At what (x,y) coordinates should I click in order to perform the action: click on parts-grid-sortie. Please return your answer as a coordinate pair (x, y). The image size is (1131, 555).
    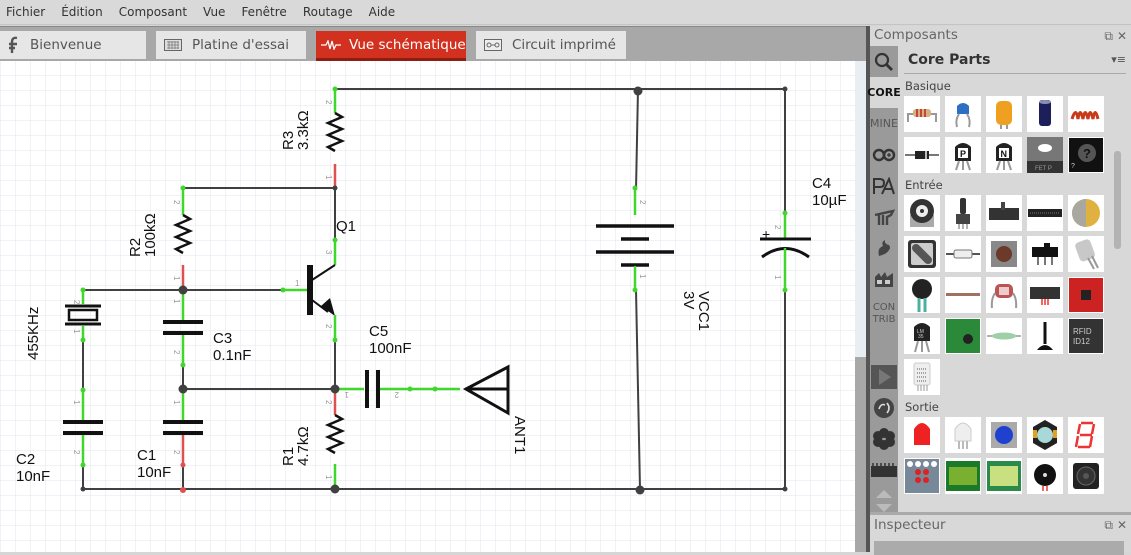
    Looking at the image, I should click on (1009, 455).